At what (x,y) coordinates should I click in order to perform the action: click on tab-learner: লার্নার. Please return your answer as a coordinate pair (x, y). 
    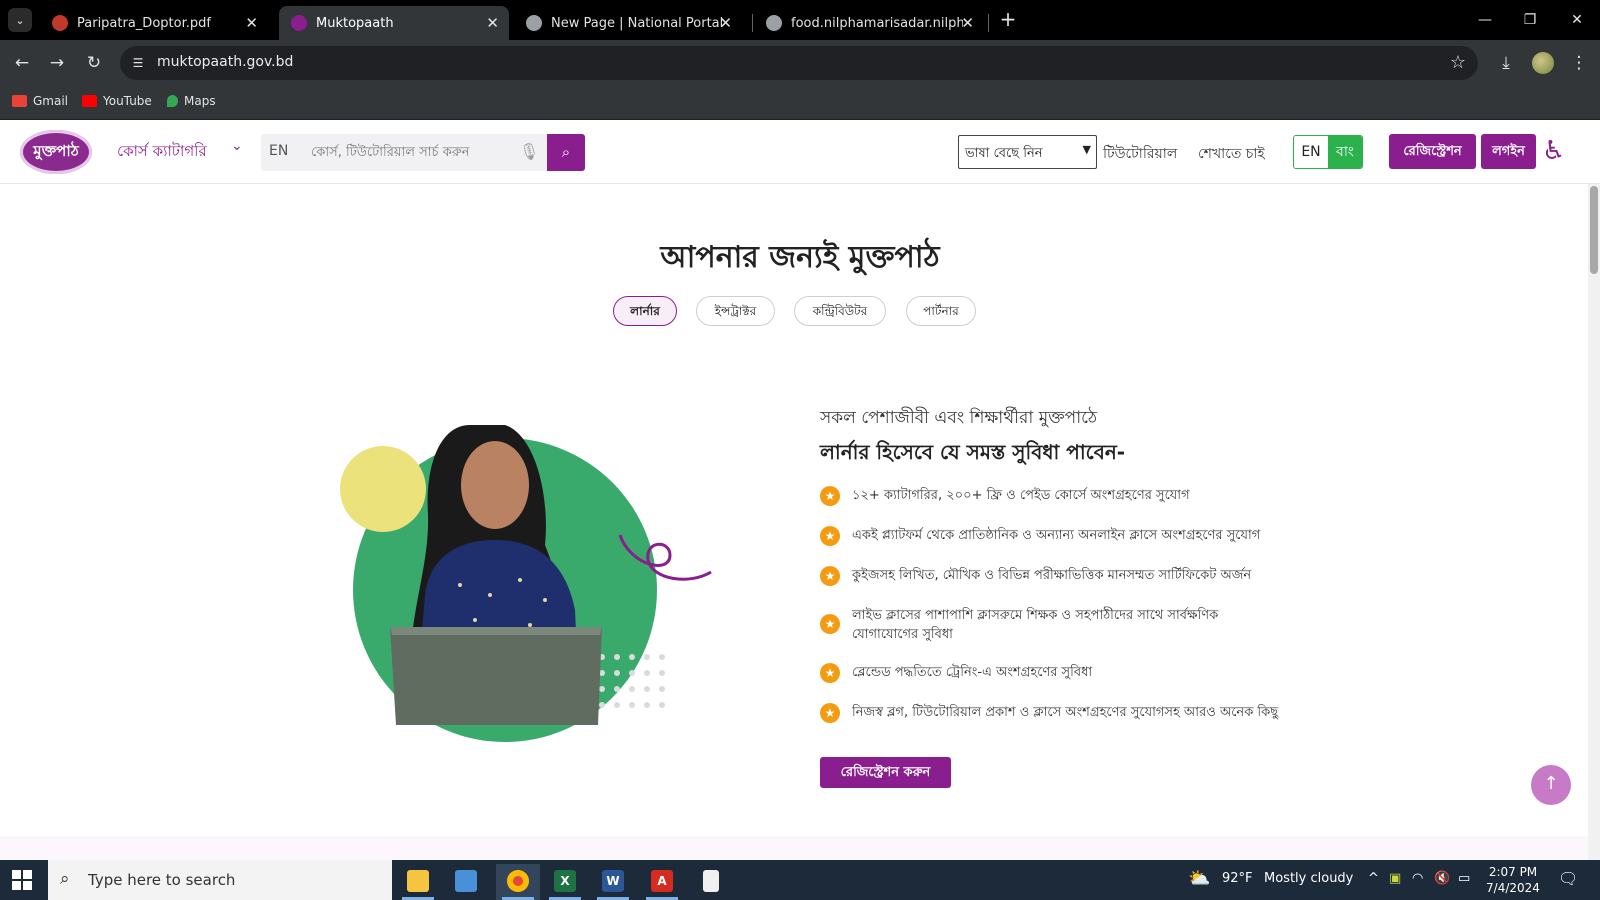
    Looking at the image, I should click on (645, 311).